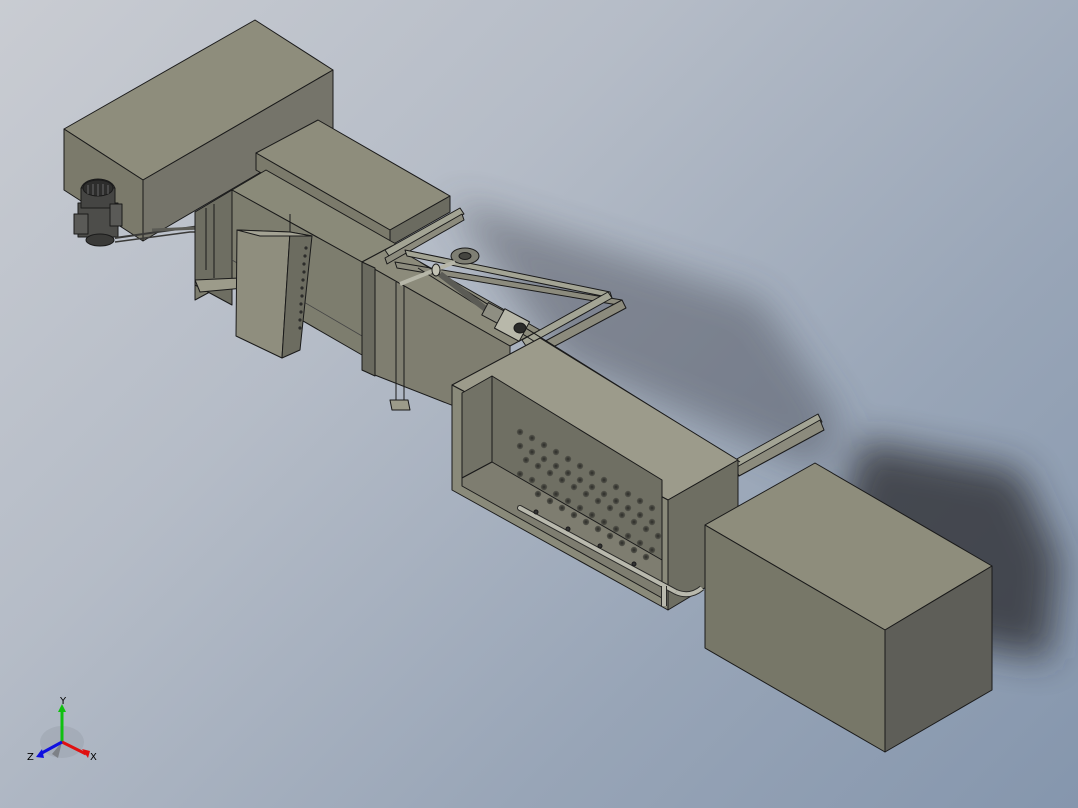  What do you see at coordinates (40, 753) in the screenshot?
I see `z-axis-arrow-icon` at bounding box center [40, 753].